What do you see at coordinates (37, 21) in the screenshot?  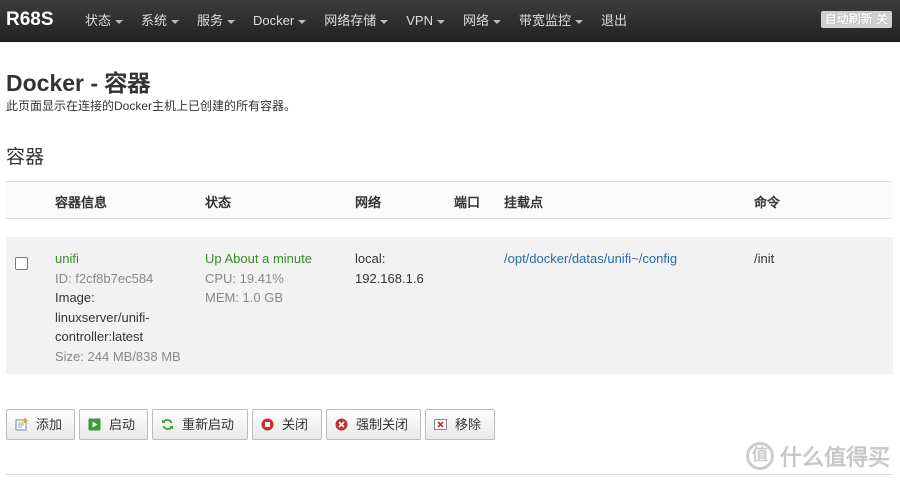 I see `brand-logo: R68S` at bounding box center [37, 21].